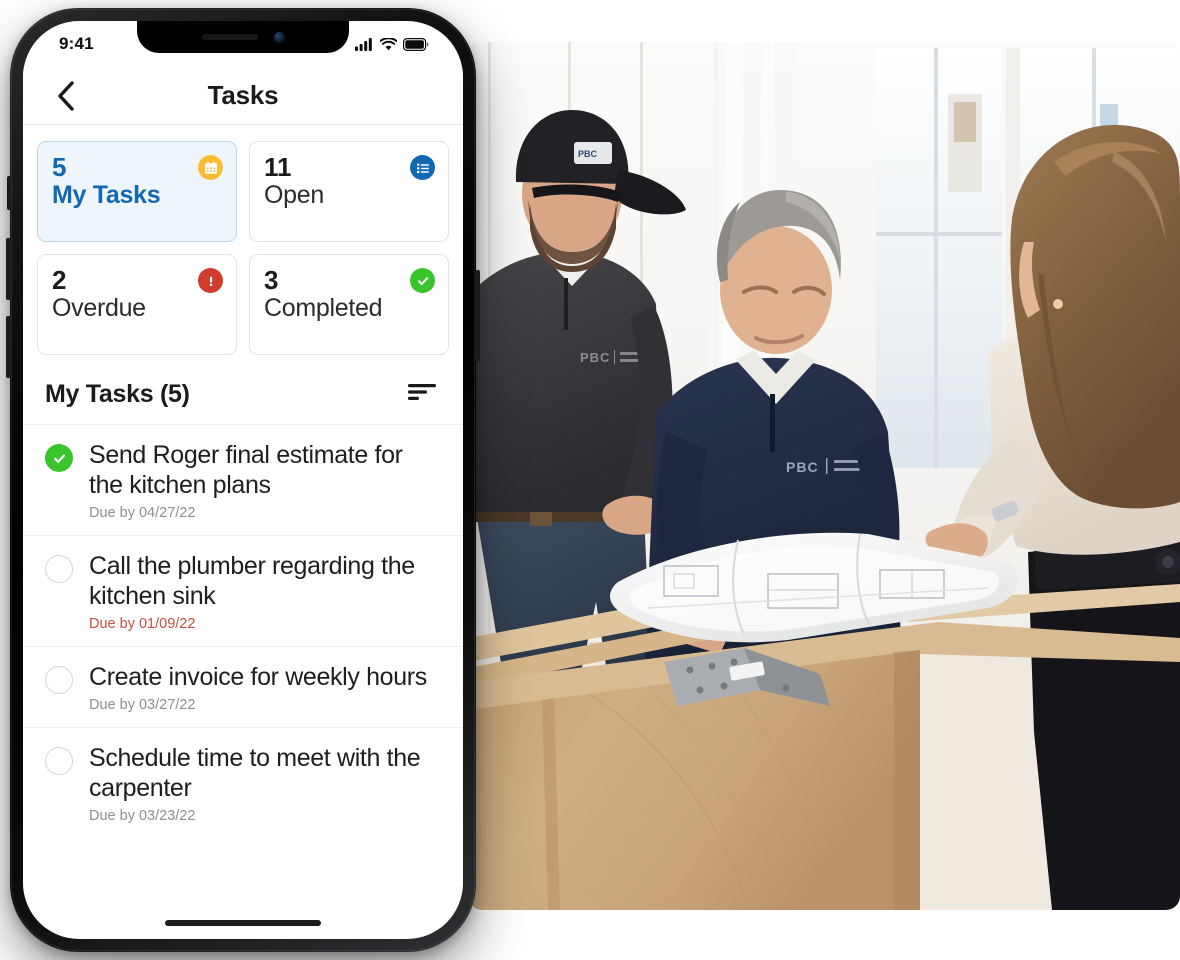 The width and height of the screenshot is (1180, 960). I want to click on home-indicator, so click(243, 923).